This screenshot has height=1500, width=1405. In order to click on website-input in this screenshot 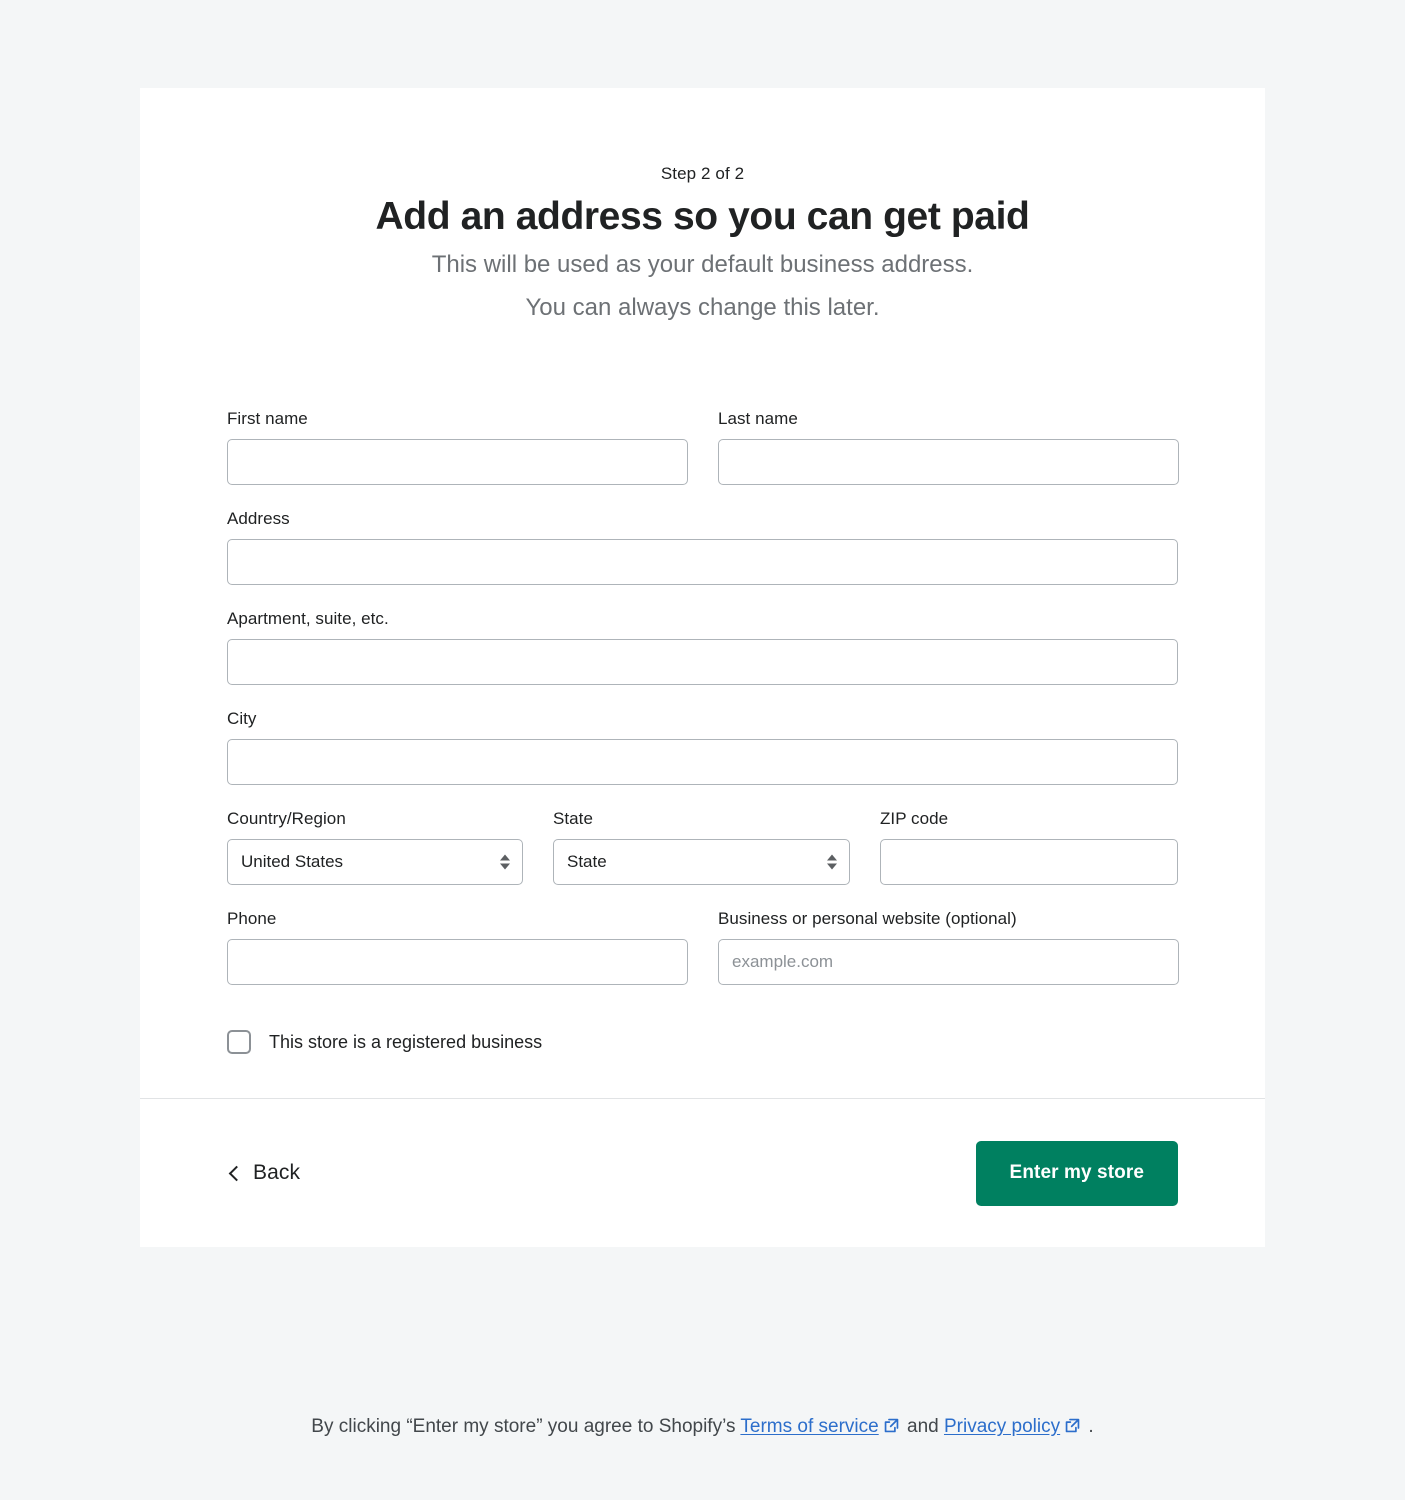, I will do `click(948, 962)`.